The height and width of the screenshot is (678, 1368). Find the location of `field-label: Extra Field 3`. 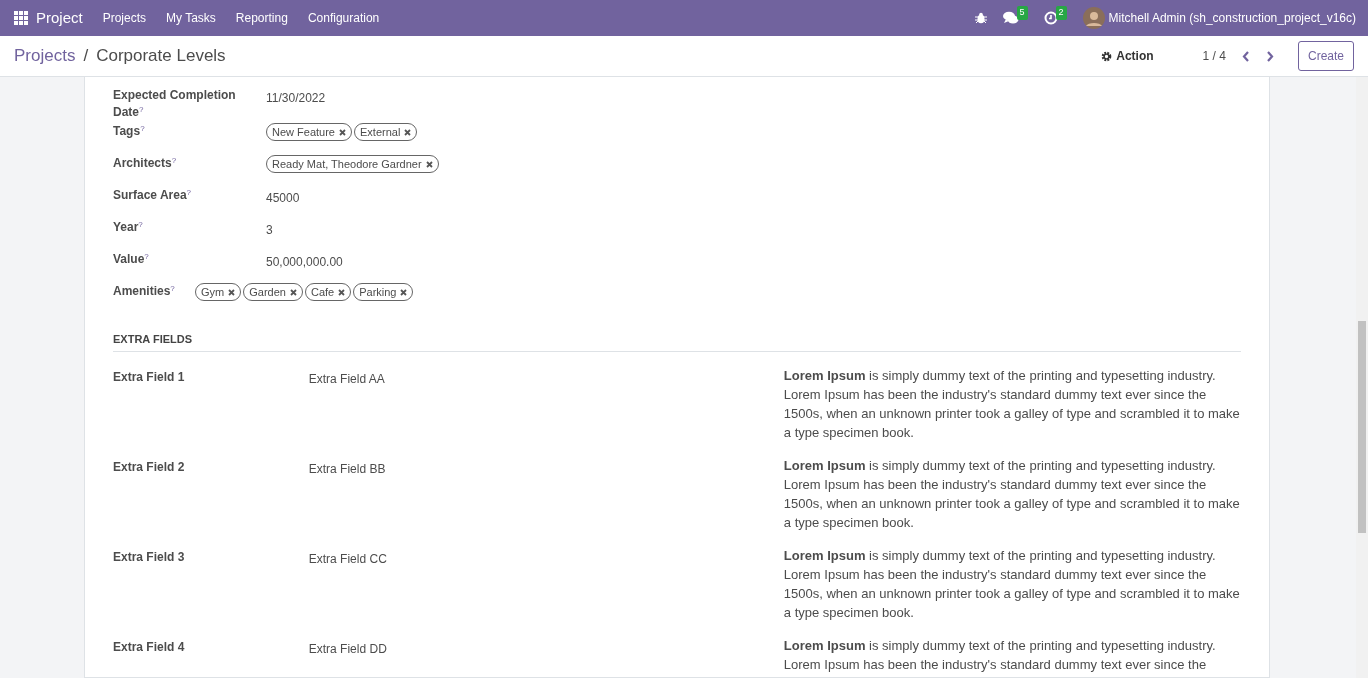

field-label: Extra Field 3 is located at coordinates (149, 557).